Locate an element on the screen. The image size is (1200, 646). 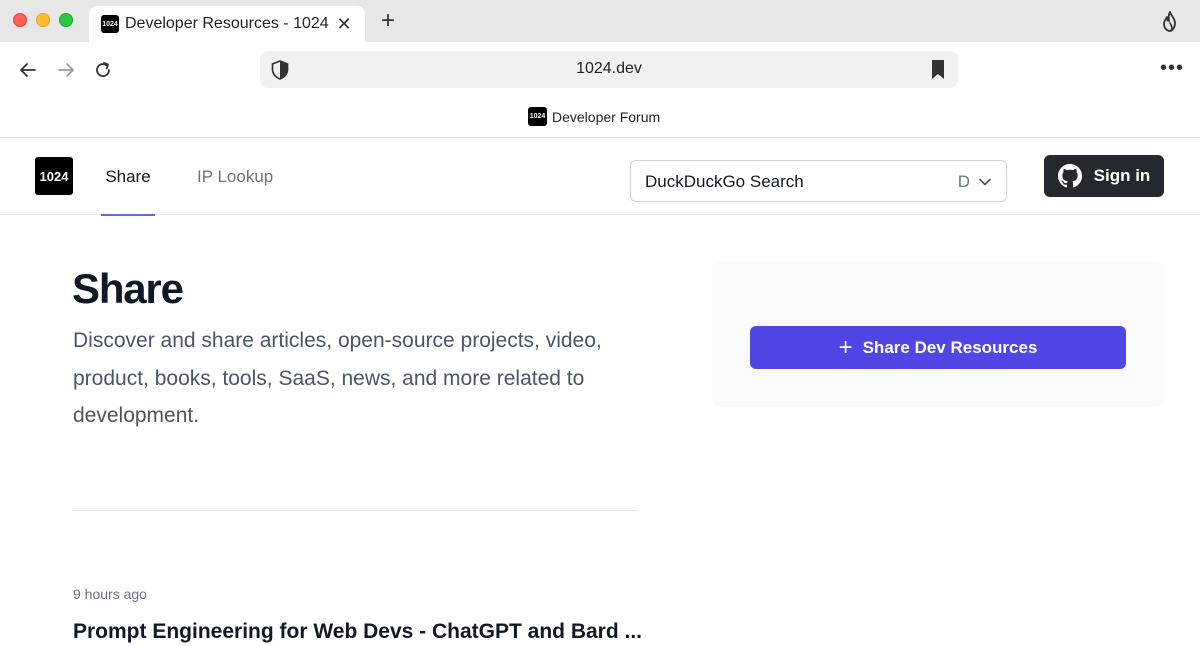
section-divider is located at coordinates (355, 510).